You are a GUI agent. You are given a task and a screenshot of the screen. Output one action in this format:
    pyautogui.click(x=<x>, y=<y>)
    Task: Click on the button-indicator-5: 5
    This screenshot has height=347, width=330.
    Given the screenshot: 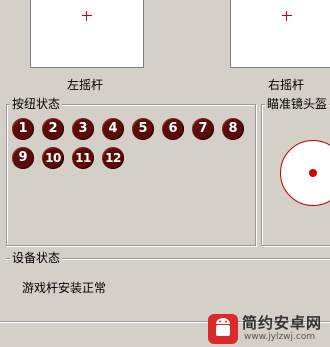 What is the action you would take?
    pyautogui.click(x=143, y=129)
    